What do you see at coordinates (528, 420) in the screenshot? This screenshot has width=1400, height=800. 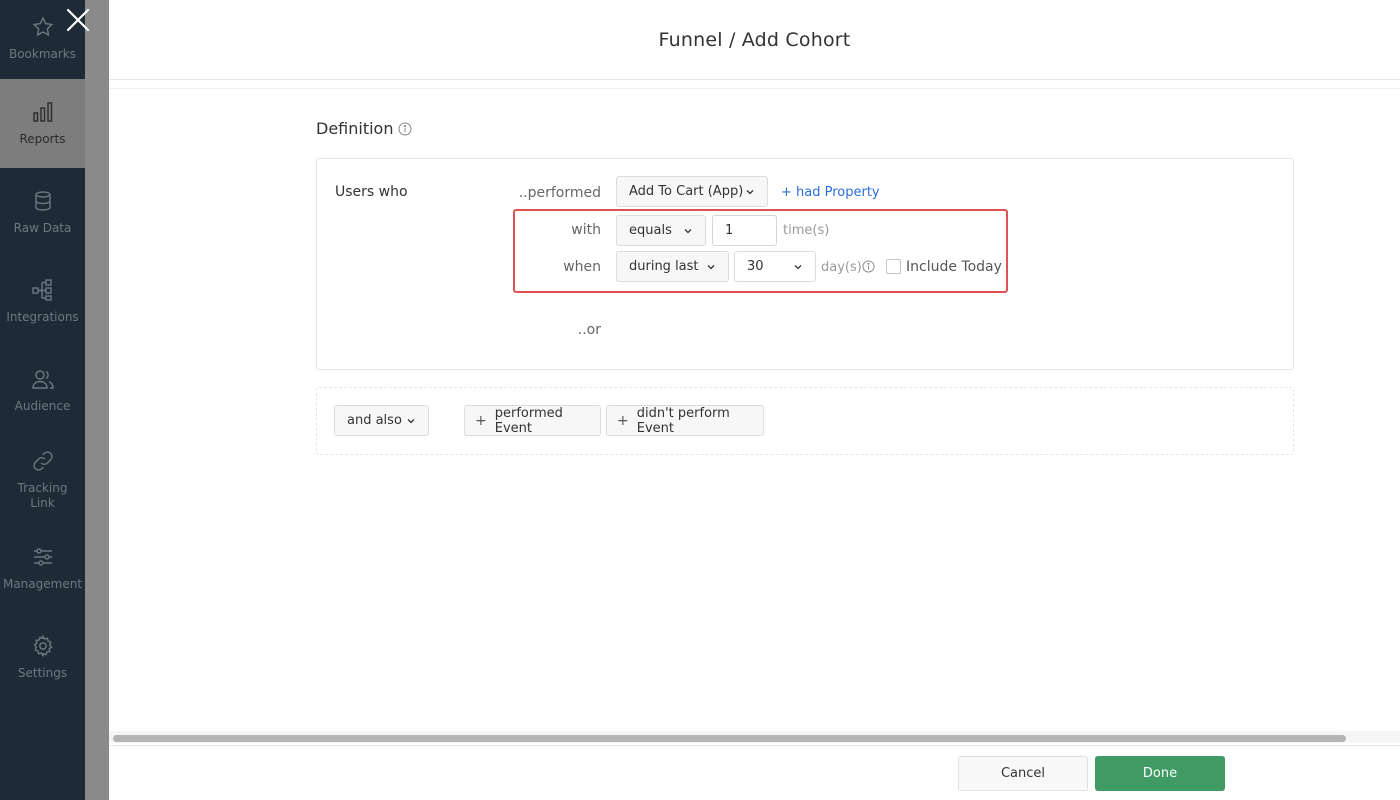 I see `performed-event-label: performed Event` at bounding box center [528, 420].